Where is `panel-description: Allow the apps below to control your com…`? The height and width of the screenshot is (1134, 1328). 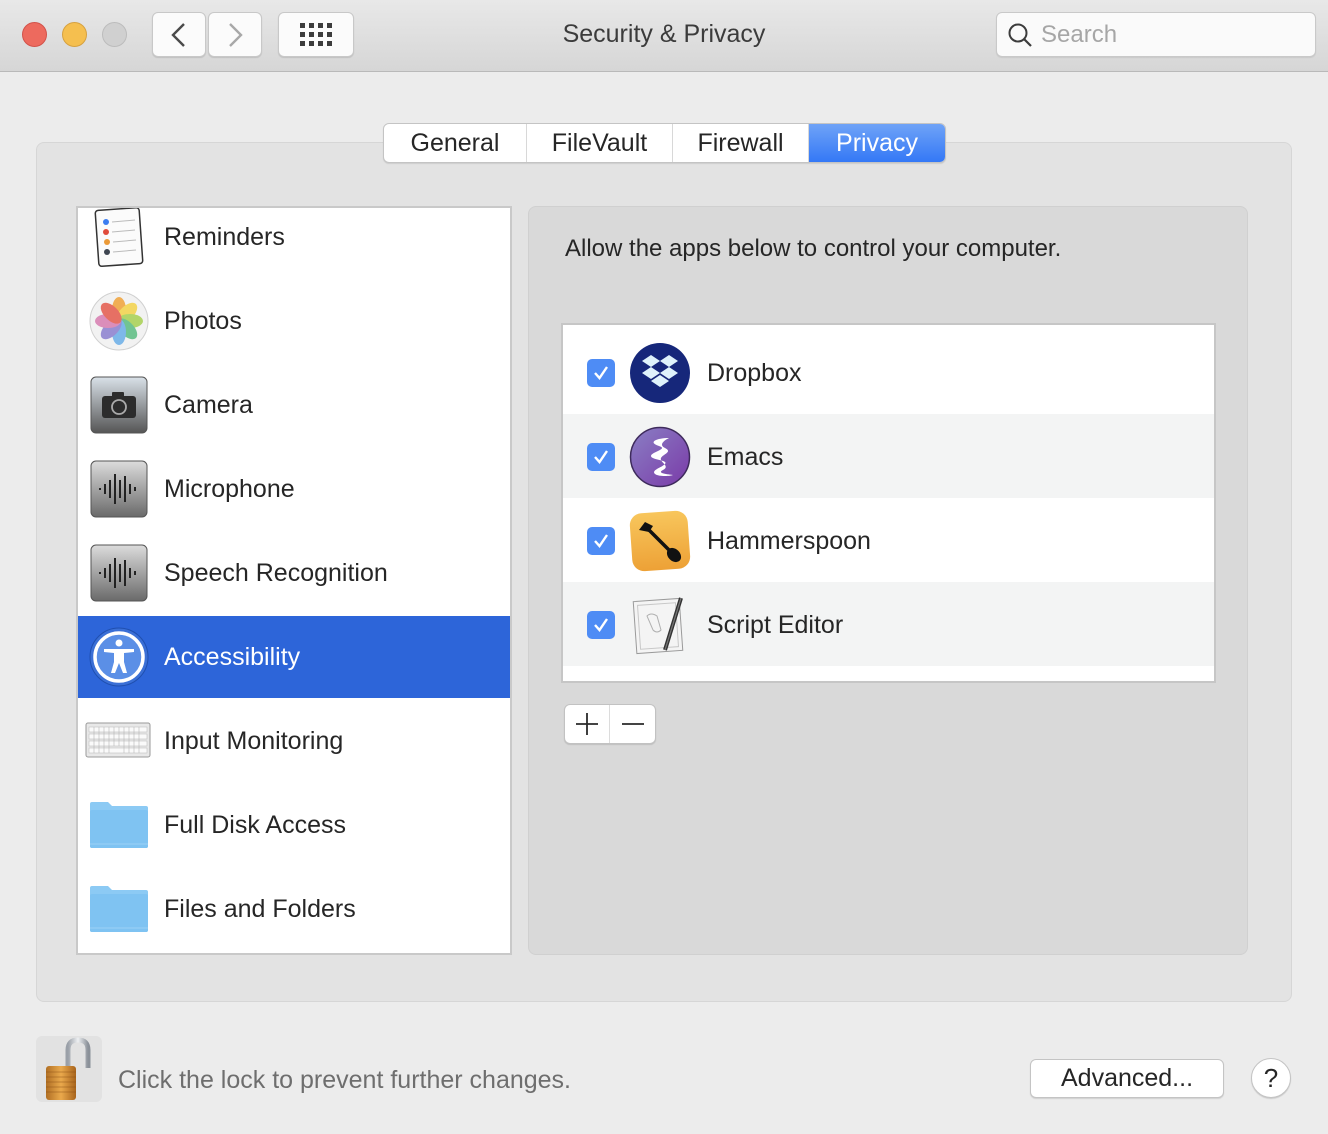
panel-description: Allow the apps below to control your com… is located at coordinates (813, 248).